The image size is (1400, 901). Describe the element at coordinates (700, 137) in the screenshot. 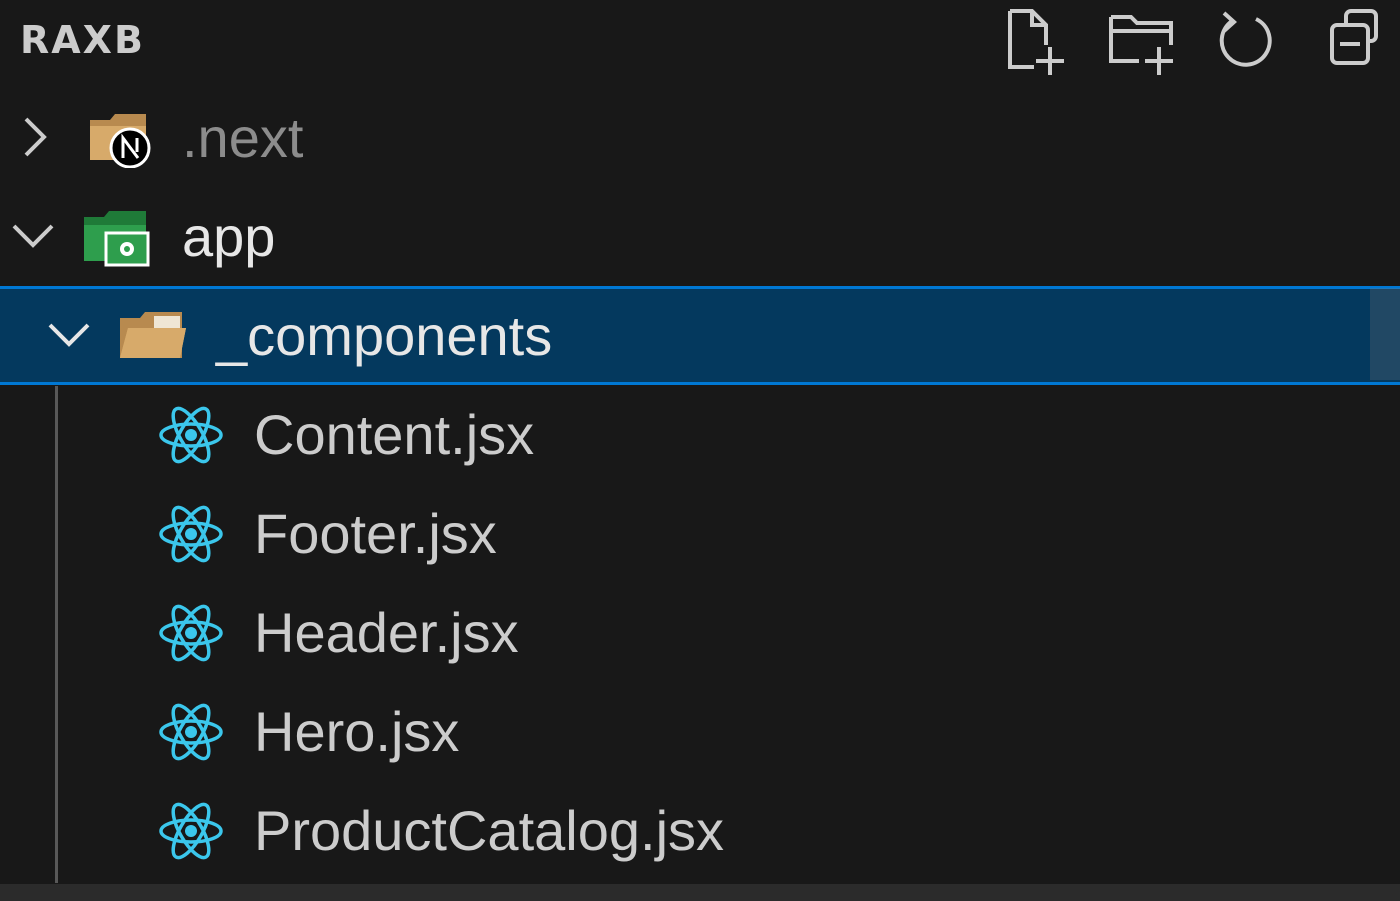

I see `tree-item-next-folder: .next` at that location.